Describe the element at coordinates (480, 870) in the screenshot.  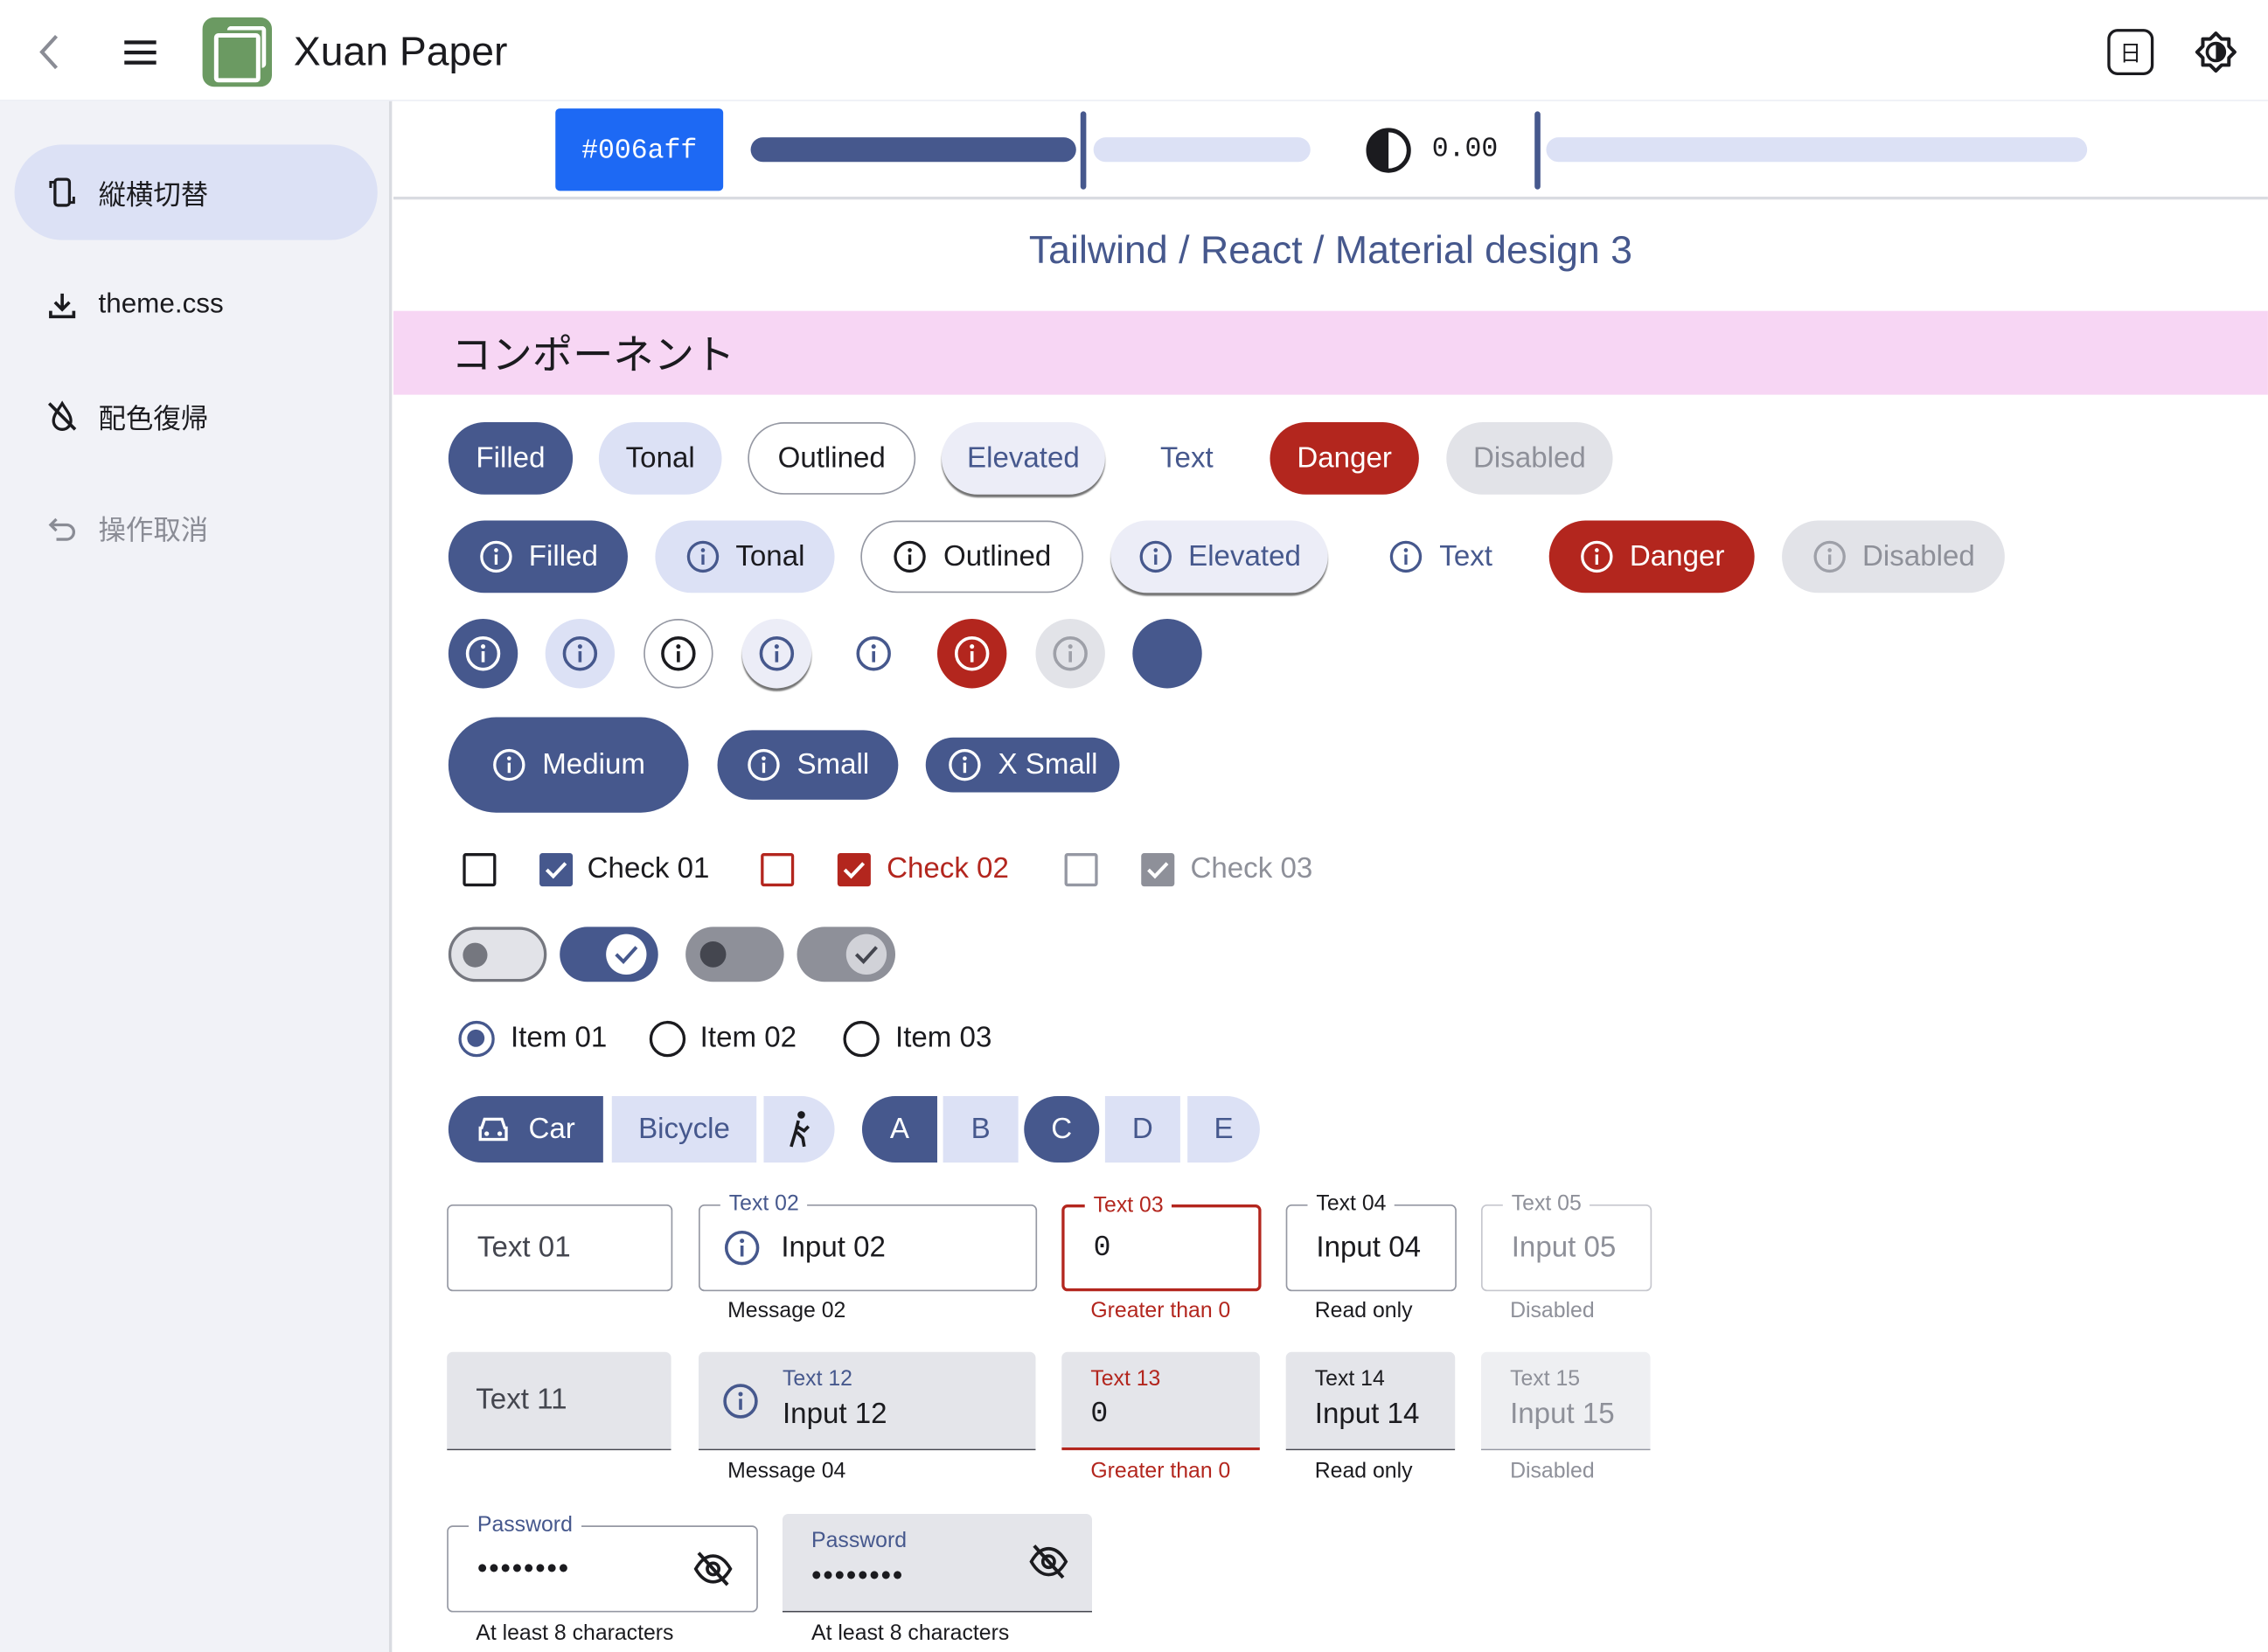
I see `checkbox-unchecked` at that location.